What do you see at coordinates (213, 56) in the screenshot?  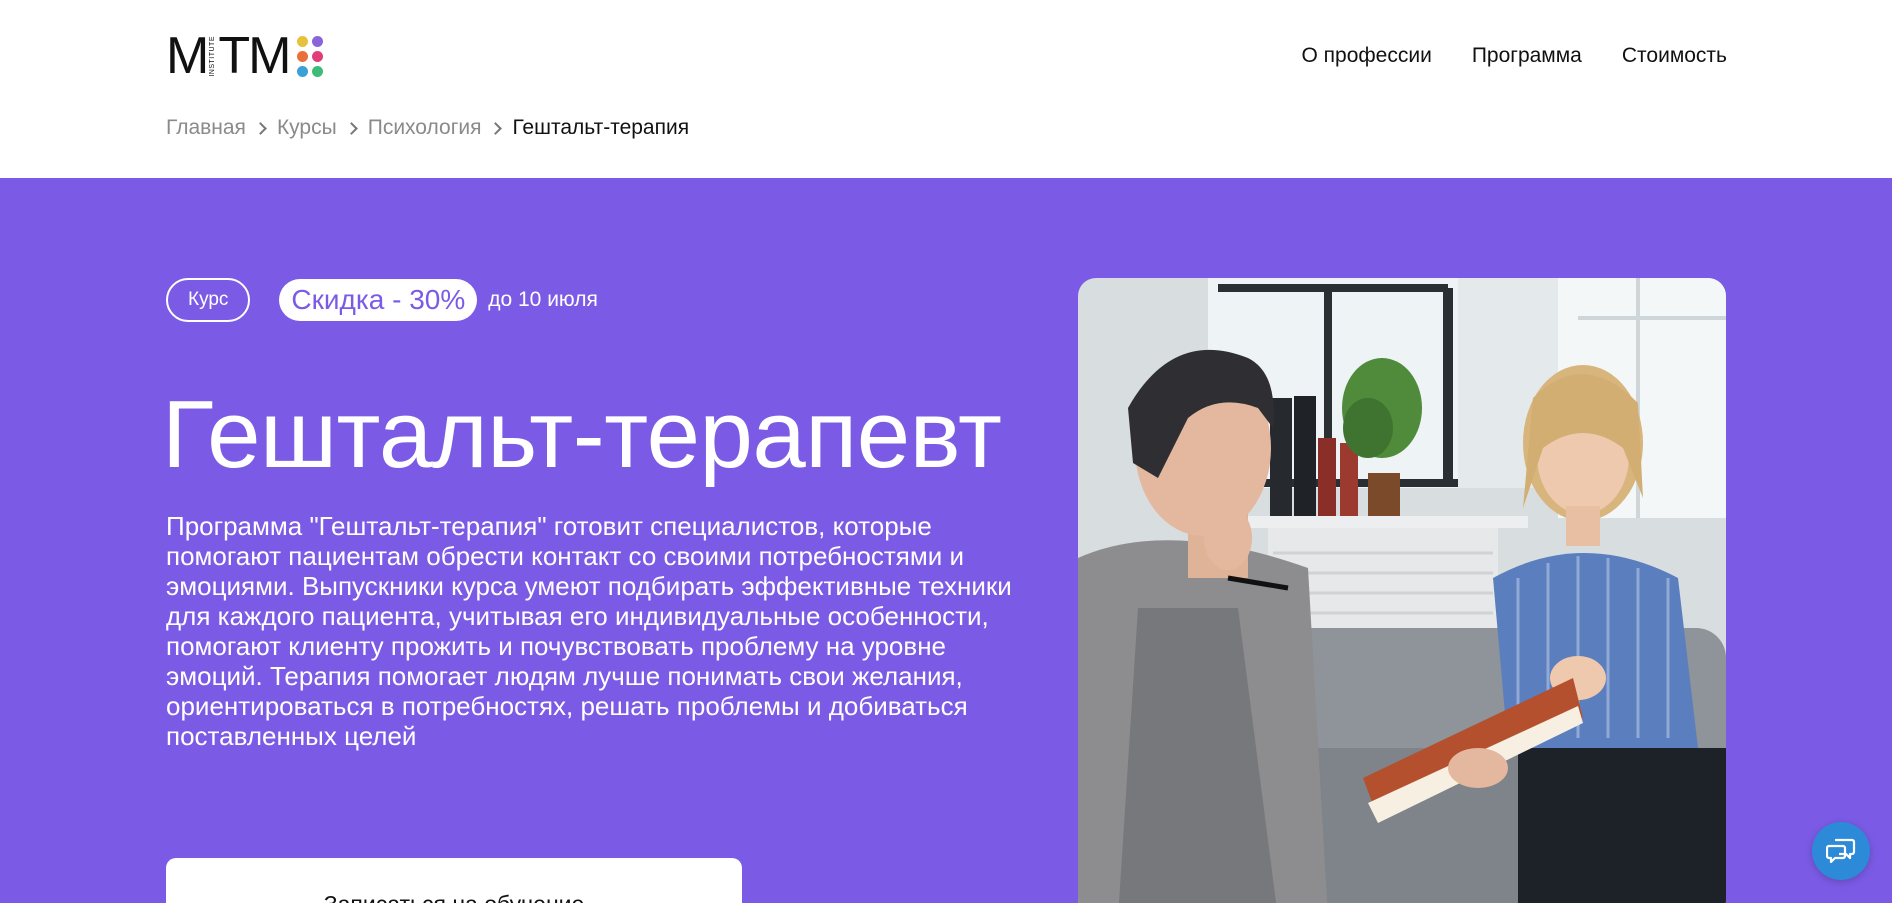 I see `logo-institute-label: INSTITUTE` at bounding box center [213, 56].